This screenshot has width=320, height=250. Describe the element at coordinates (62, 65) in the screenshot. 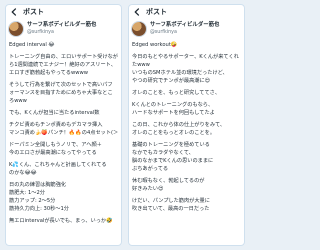

I see `post-line: ら1週間連続でエナジー！絶好のアスリート、` at that location.